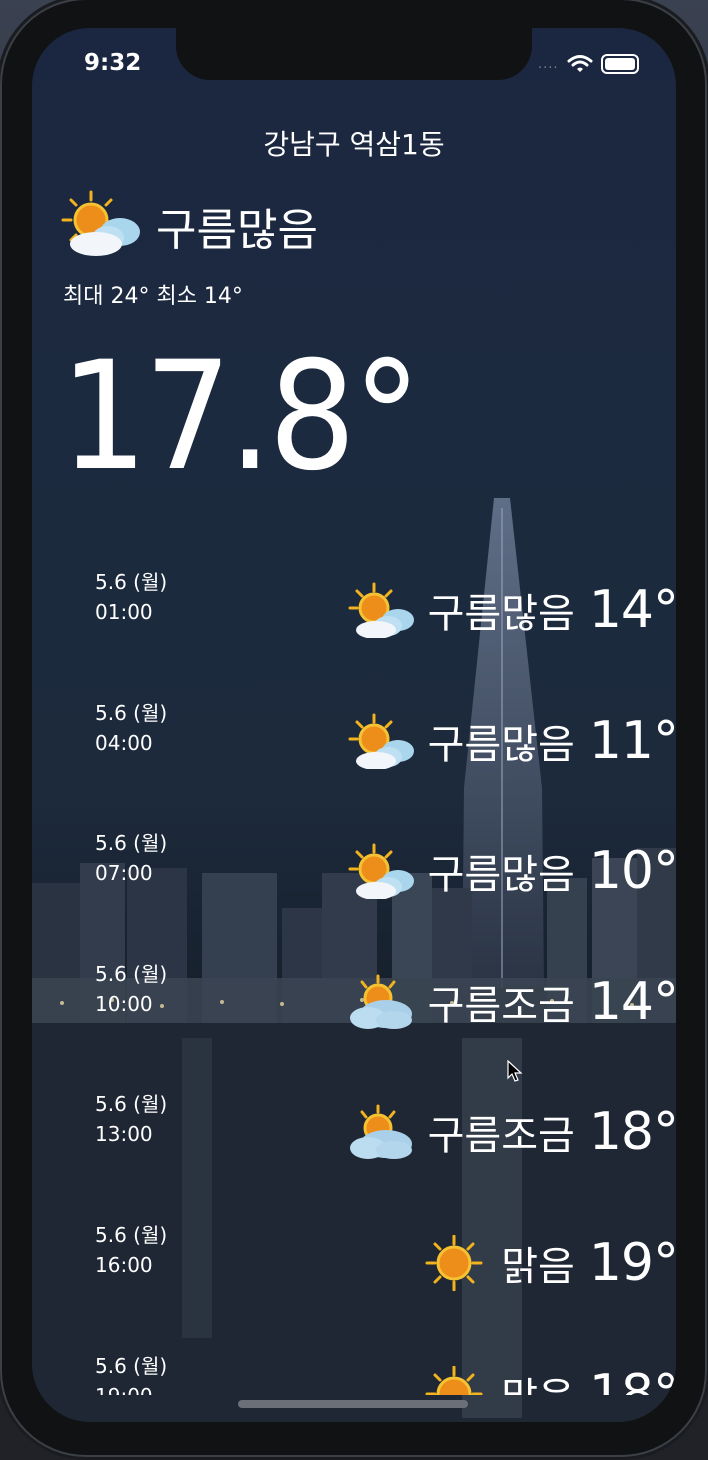 The image size is (708, 1460). I want to click on forecast-row: 5.6 (월) 10:00 구름조금 14°, so click(354, 1008).